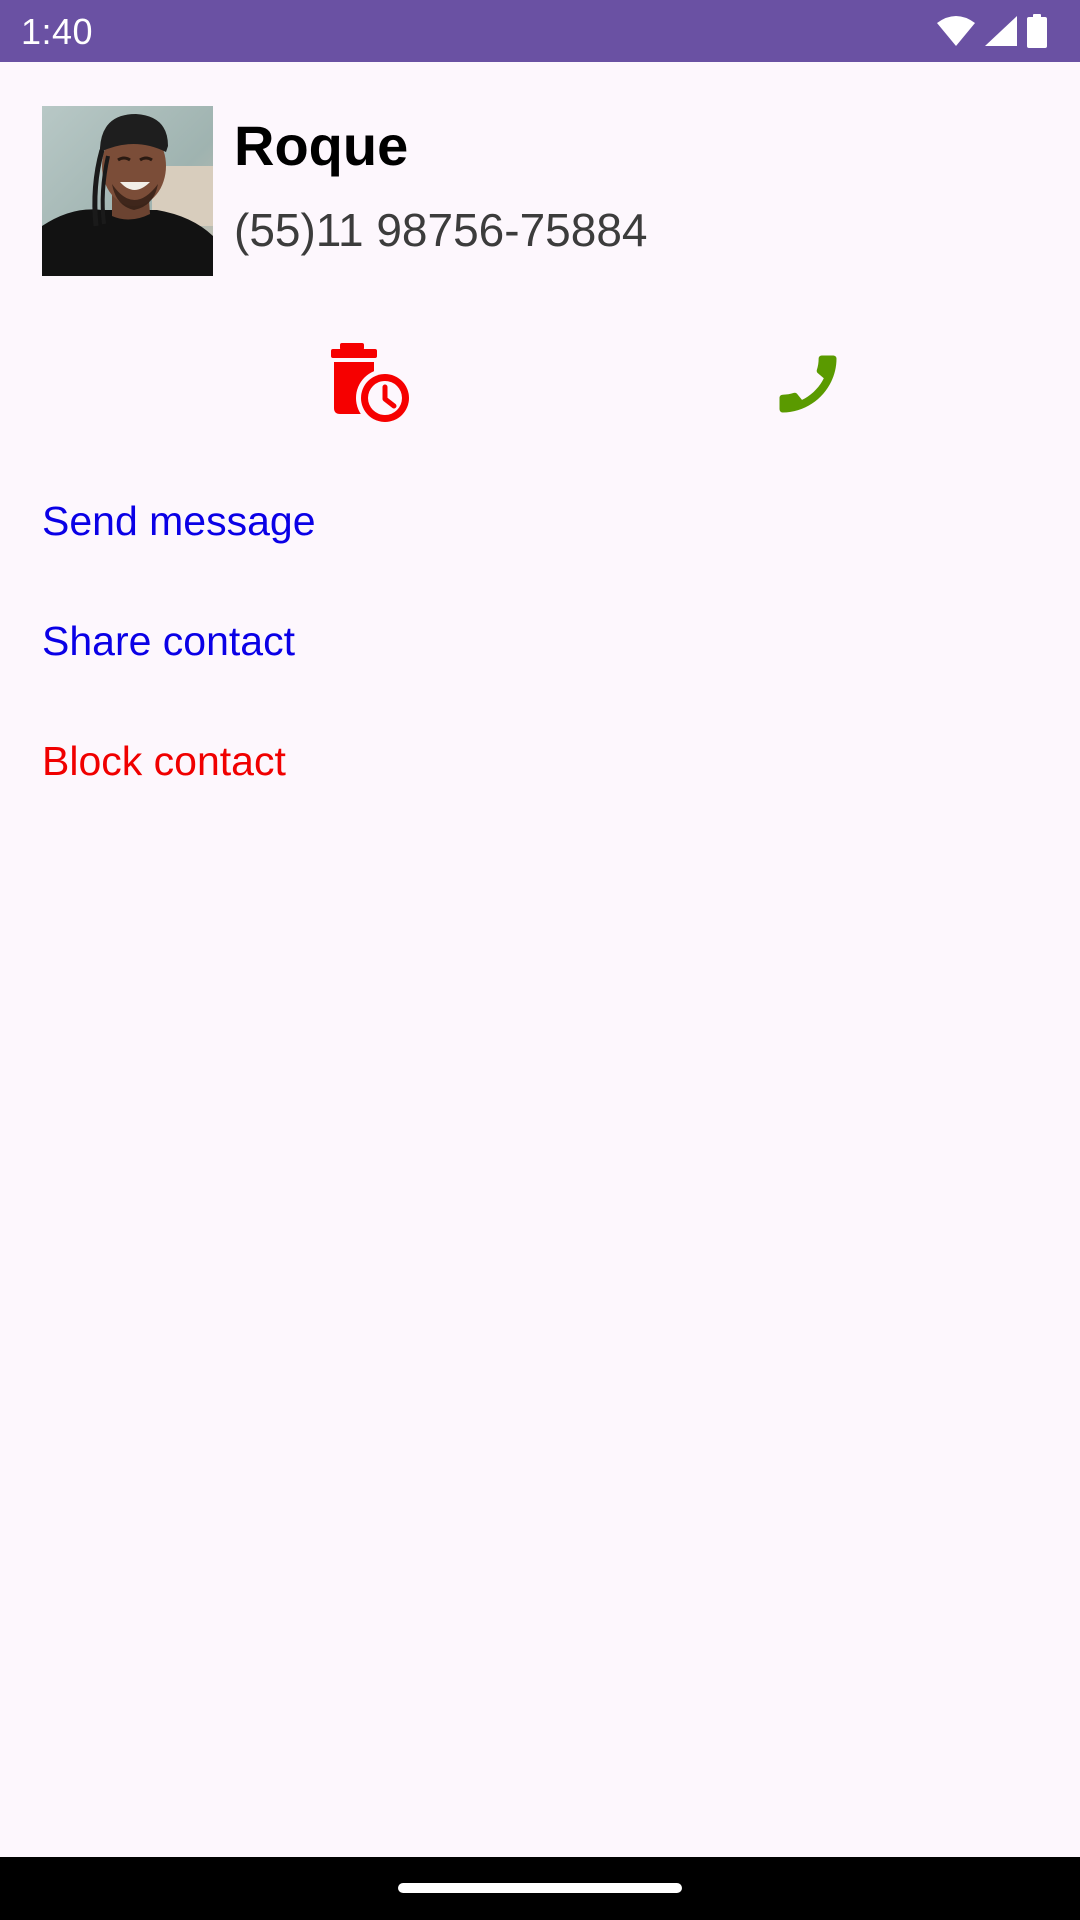 The image size is (1080, 1920). Describe the element at coordinates (321, 145) in the screenshot. I see `contact-name: Roque` at that location.